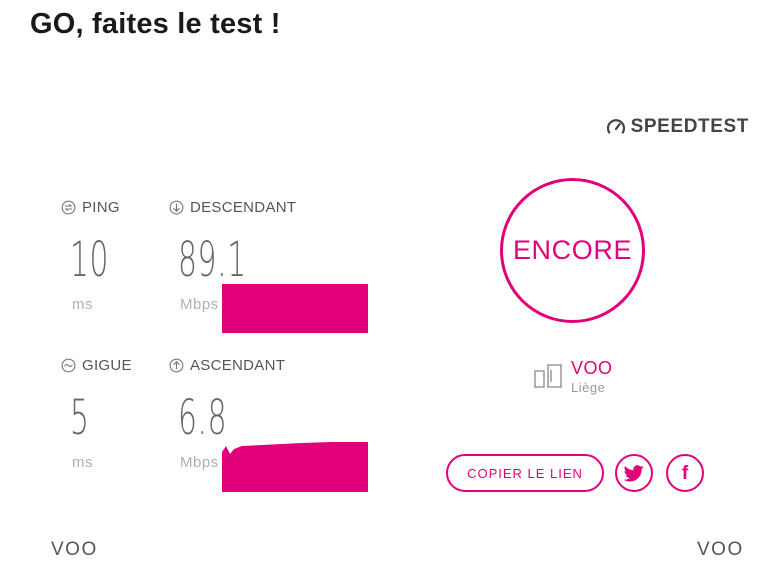  I want to click on speedtest-brand: SPEEDTEST, so click(677, 127).